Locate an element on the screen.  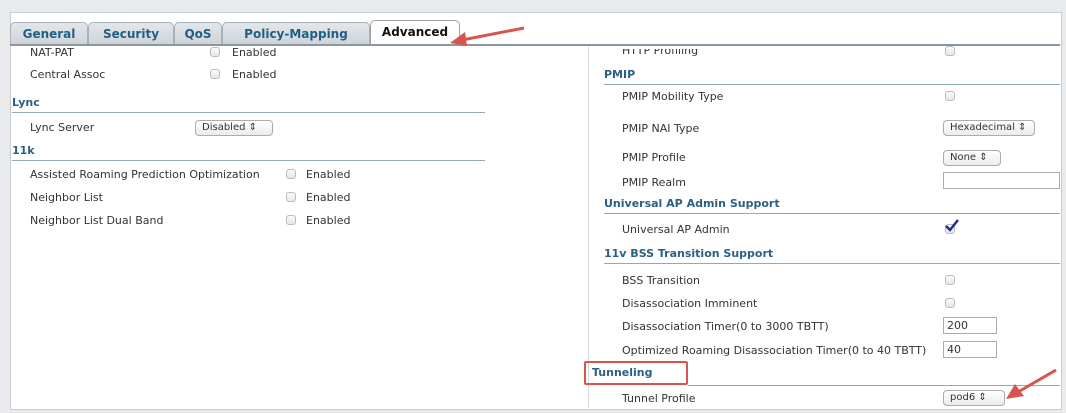
tab-qos-label: QoS is located at coordinates (198, 34).